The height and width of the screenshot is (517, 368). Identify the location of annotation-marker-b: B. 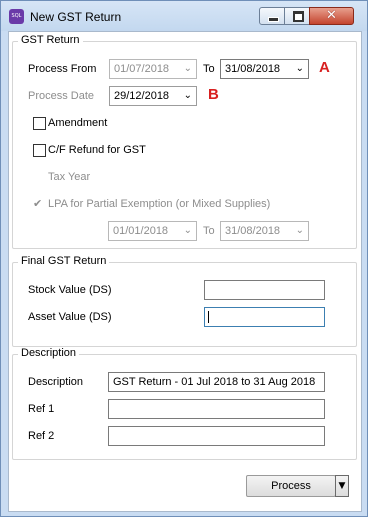
(213, 94).